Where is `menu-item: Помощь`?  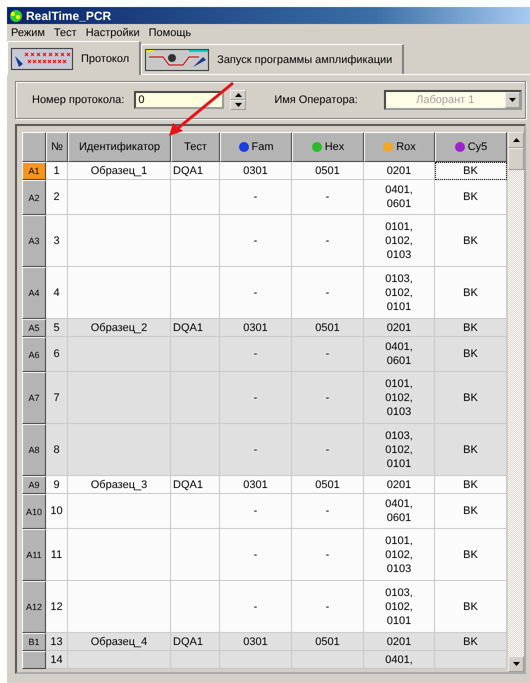 menu-item: Помощь is located at coordinates (170, 33).